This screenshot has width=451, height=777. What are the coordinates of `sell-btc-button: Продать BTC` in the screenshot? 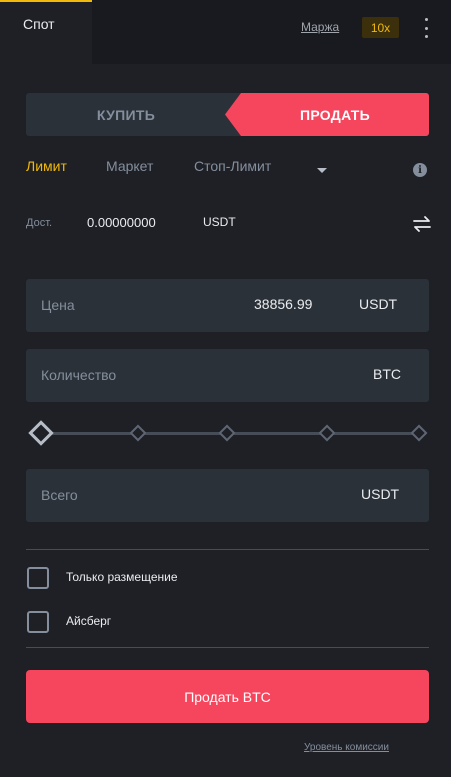 It's located at (227, 696).